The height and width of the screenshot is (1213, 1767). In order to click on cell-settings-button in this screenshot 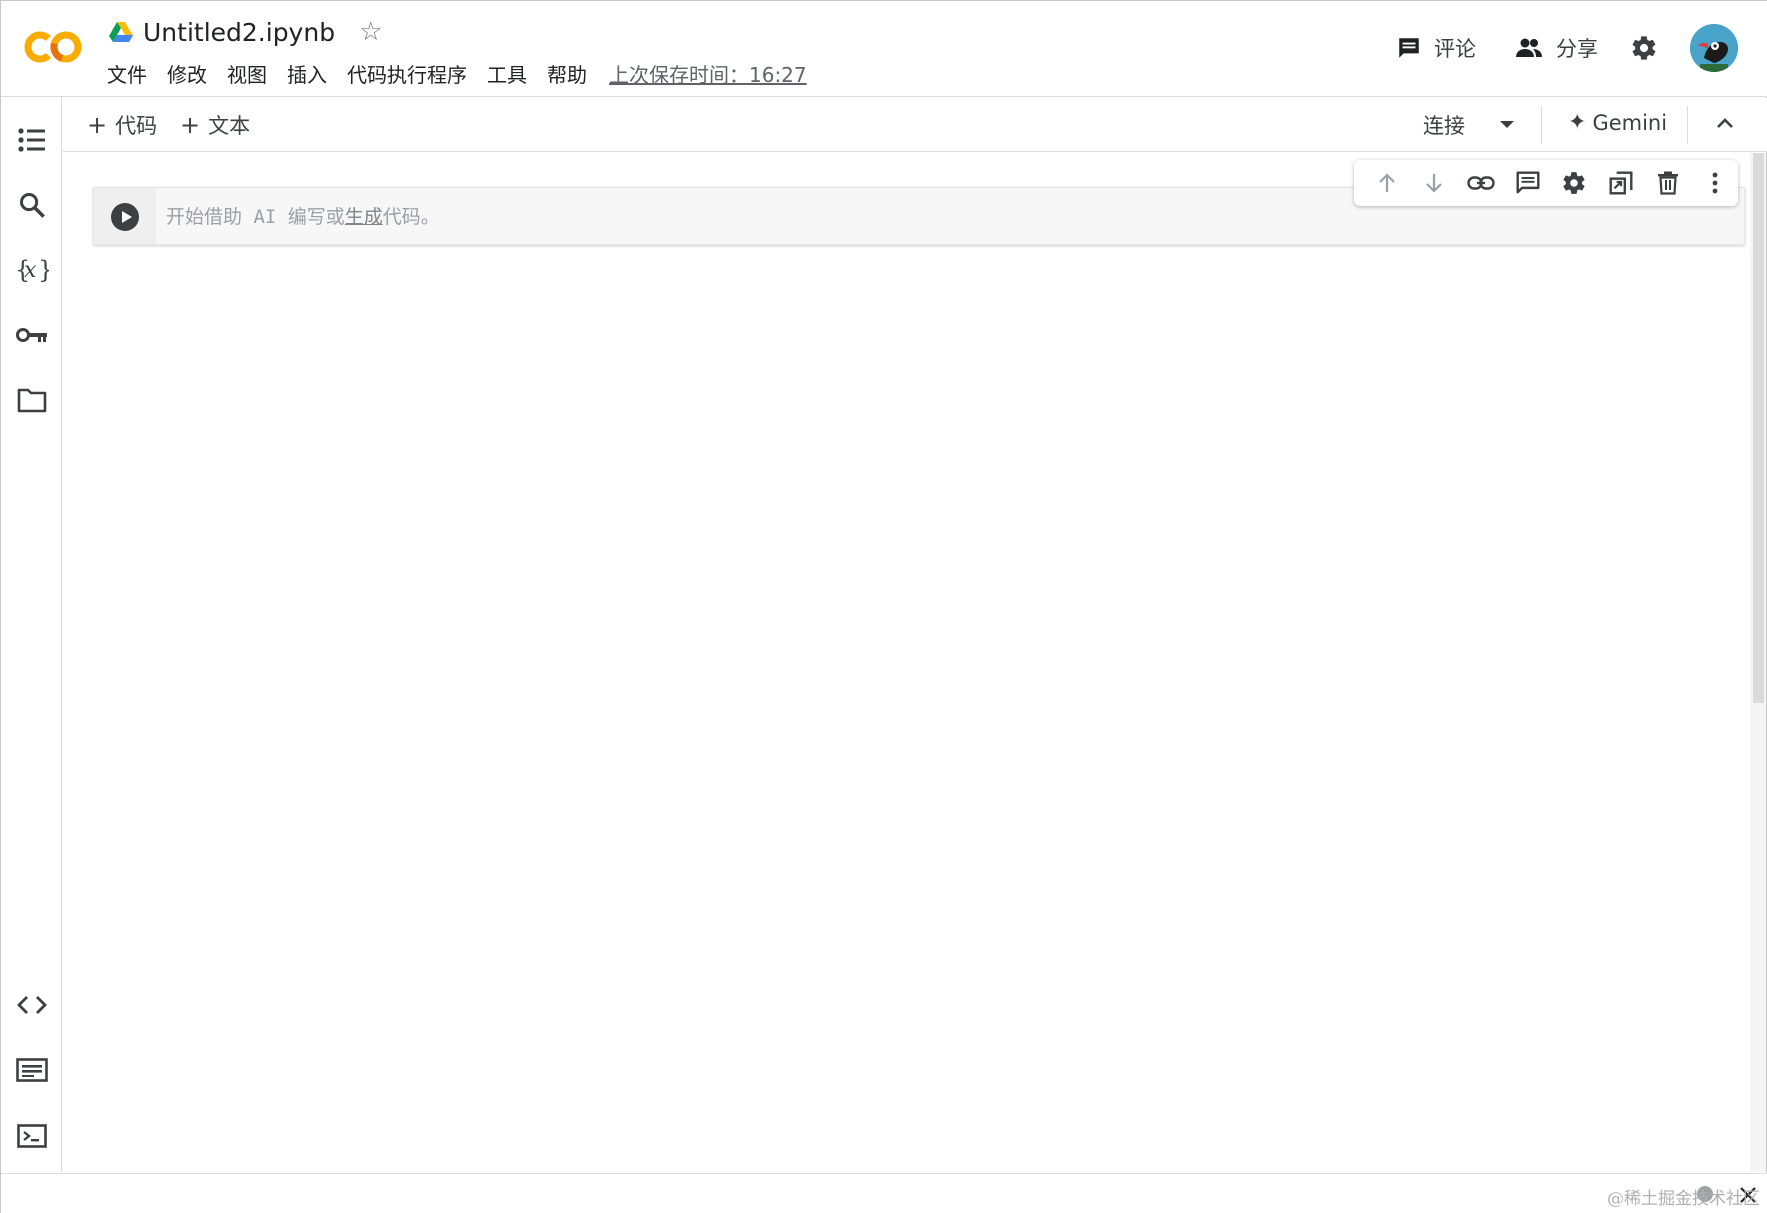, I will do `click(1574, 183)`.